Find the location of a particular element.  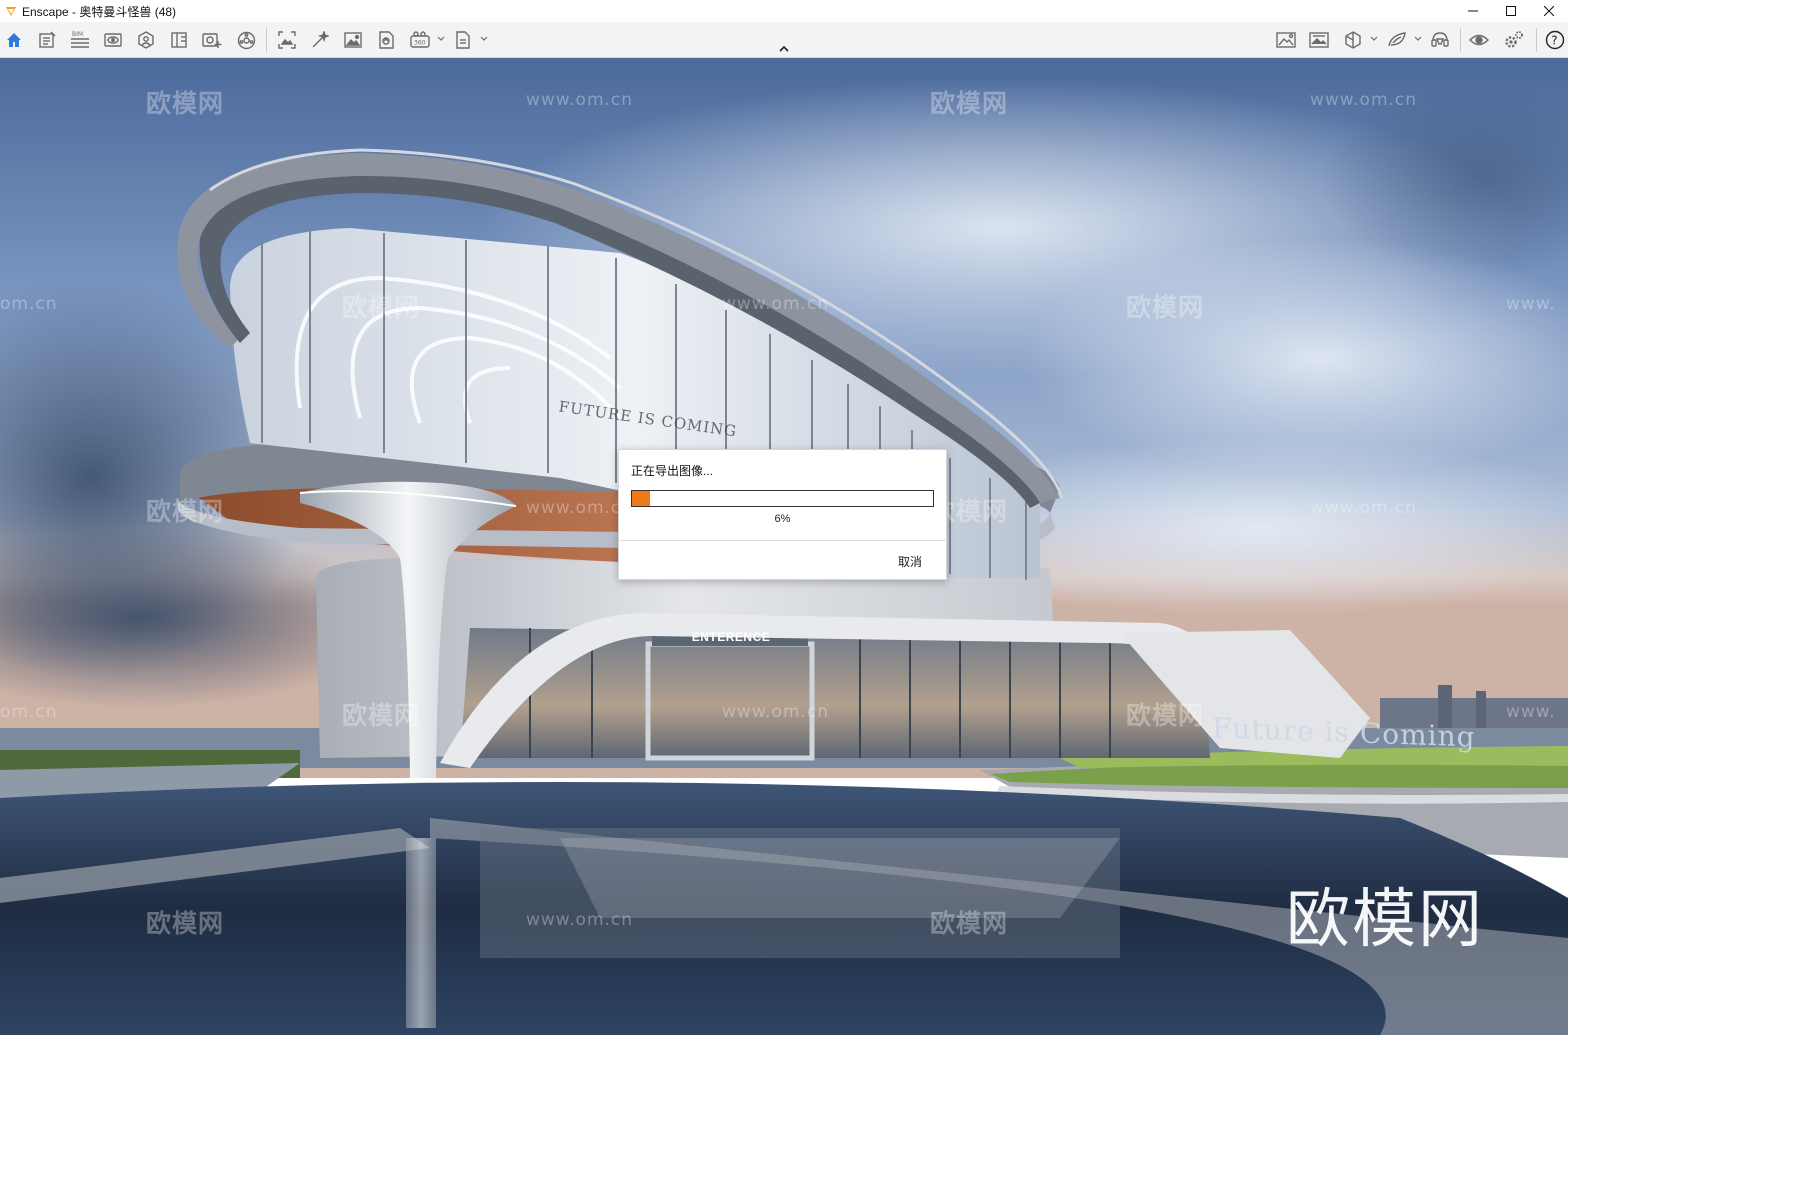

capture-mode-icon is located at coordinates (1286, 40).